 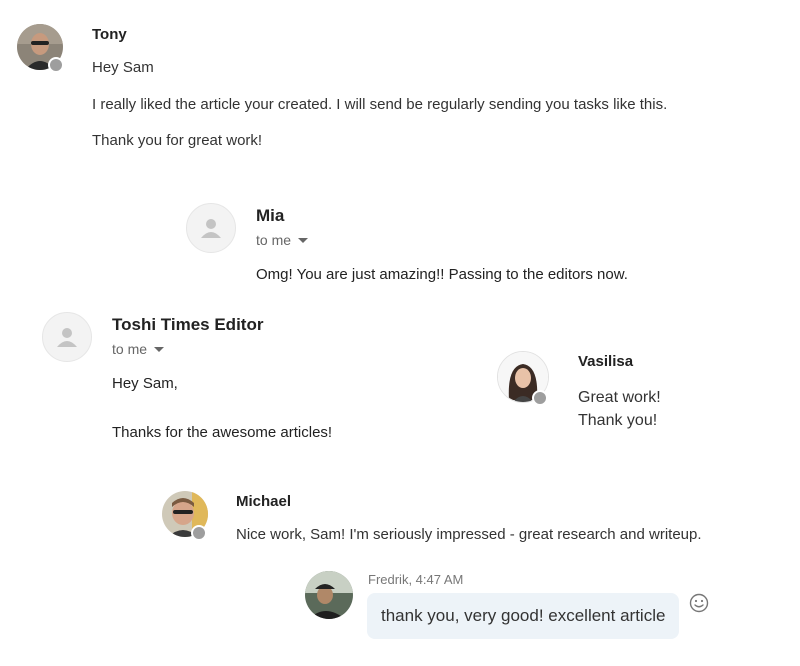 I want to click on mia-avatar, so click(x=211, y=228).